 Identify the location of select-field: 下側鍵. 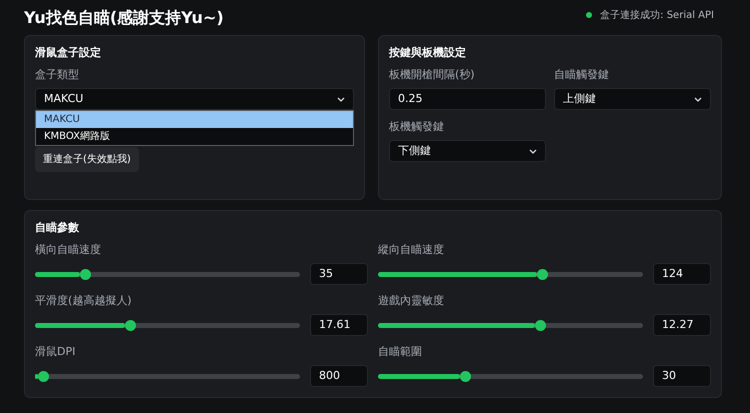
(467, 151).